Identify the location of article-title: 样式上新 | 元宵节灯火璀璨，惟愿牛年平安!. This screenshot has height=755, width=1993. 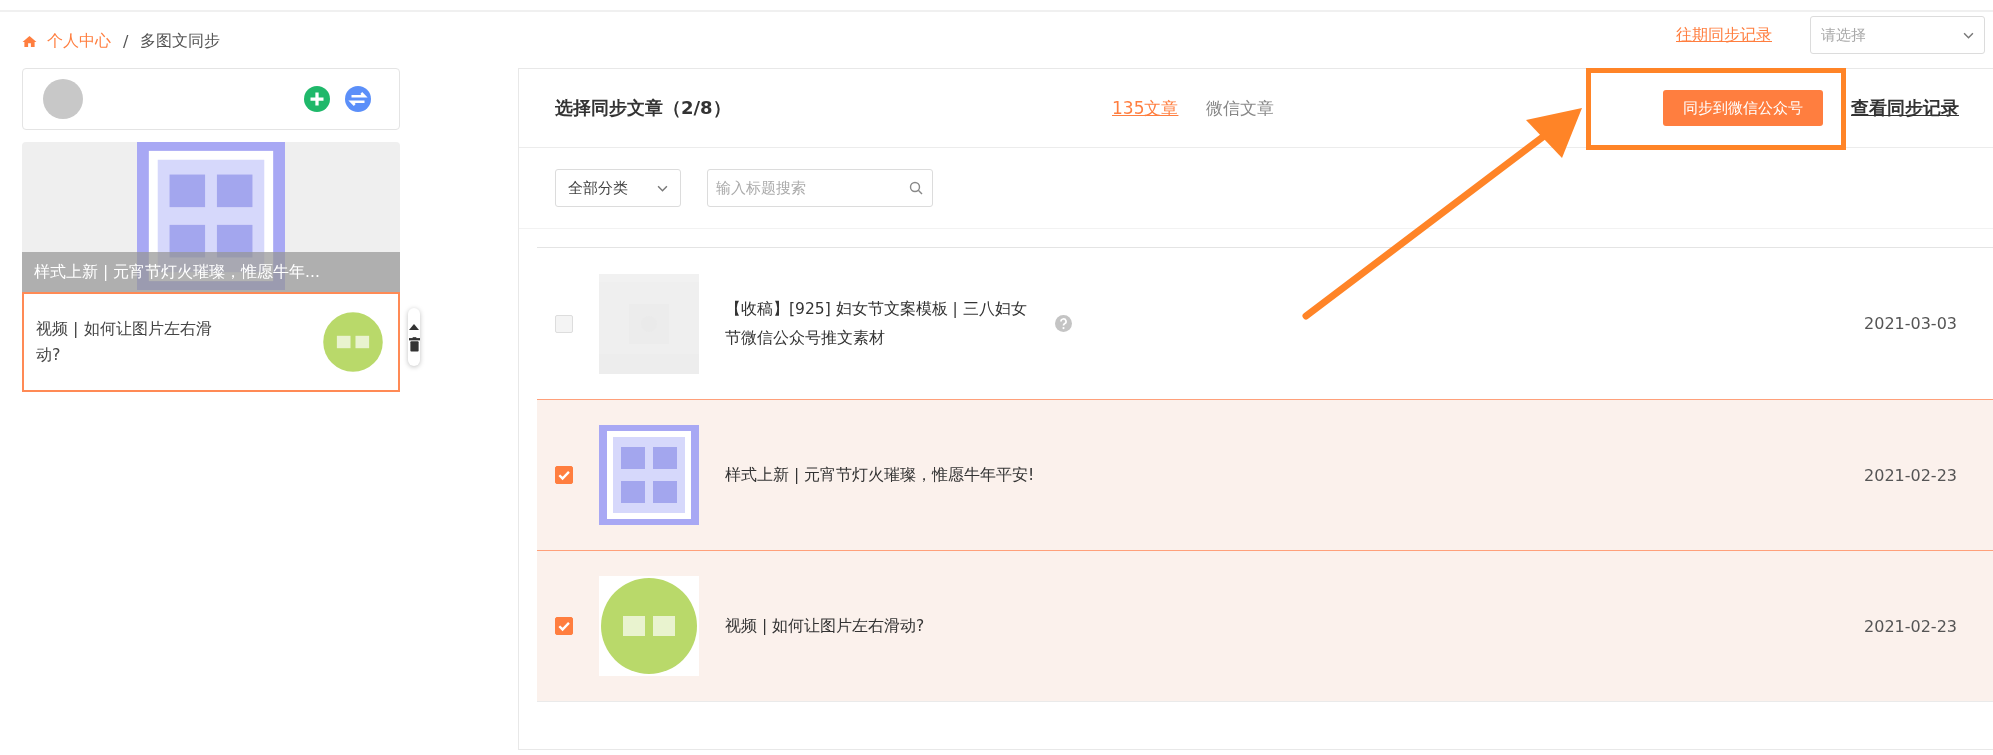
(880, 475).